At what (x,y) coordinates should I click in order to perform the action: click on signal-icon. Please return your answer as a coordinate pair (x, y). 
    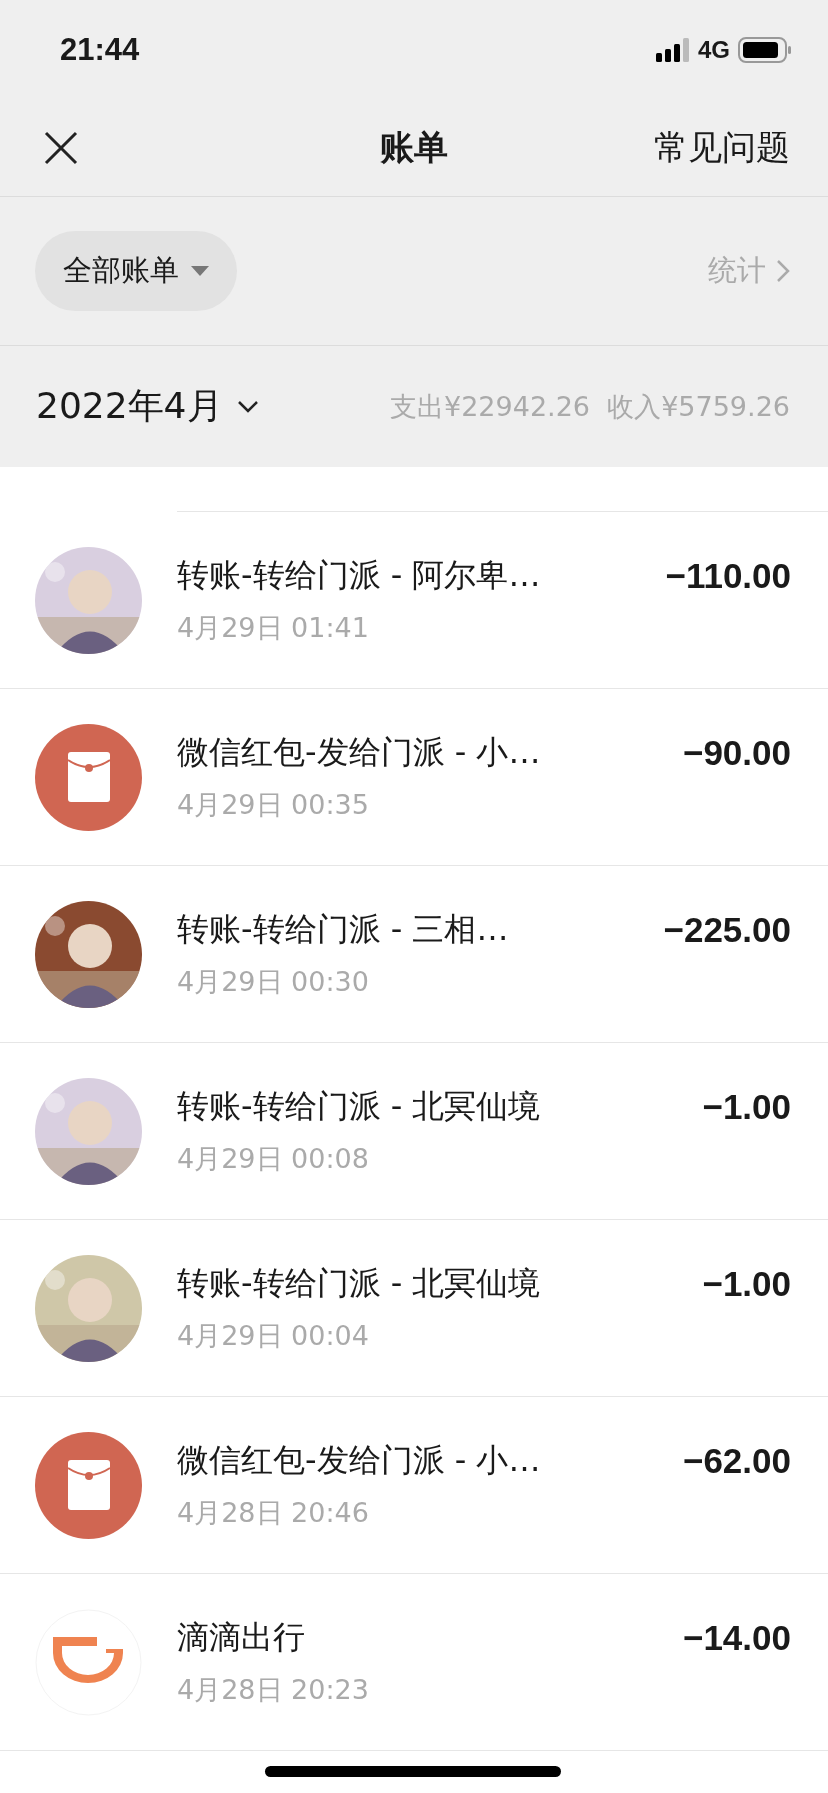
    Looking at the image, I should click on (673, 50).